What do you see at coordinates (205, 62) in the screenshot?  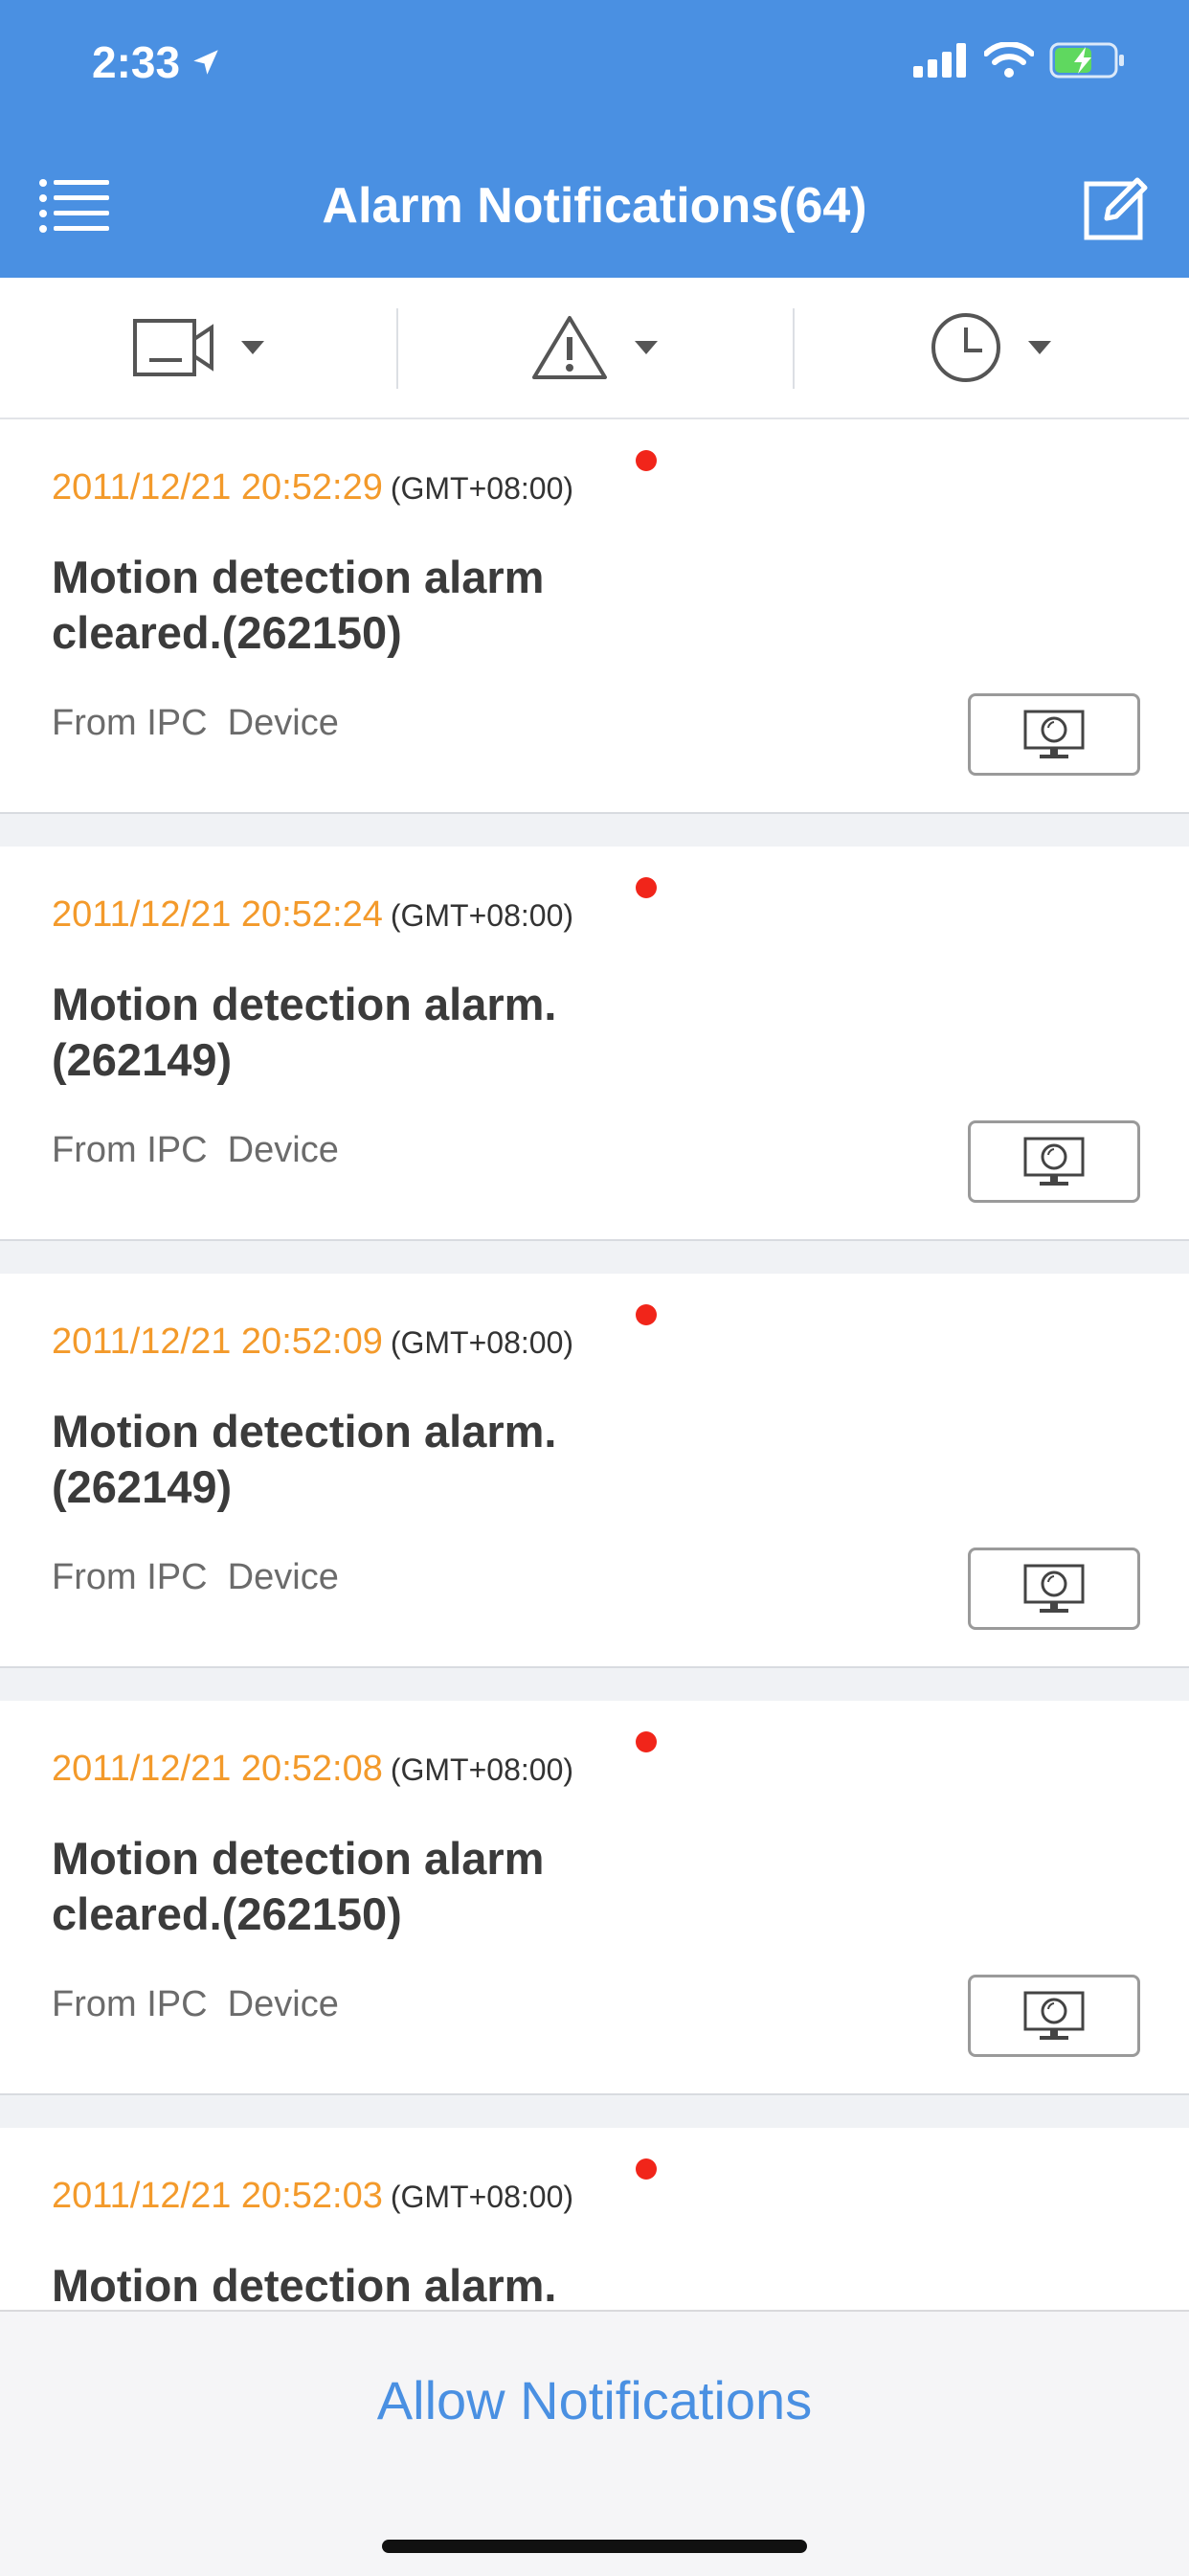 I see `location-arrow-icon` at bounding box center [205, 62].